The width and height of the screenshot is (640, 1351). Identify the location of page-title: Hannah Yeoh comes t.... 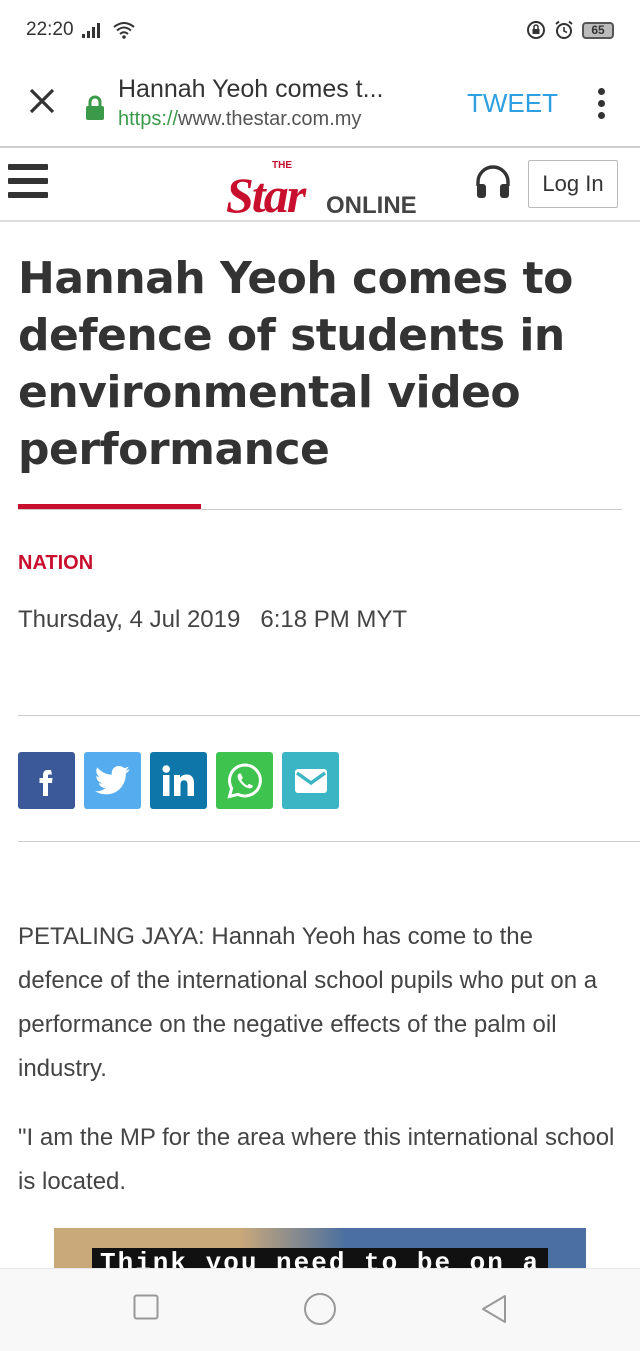
(251, 89).